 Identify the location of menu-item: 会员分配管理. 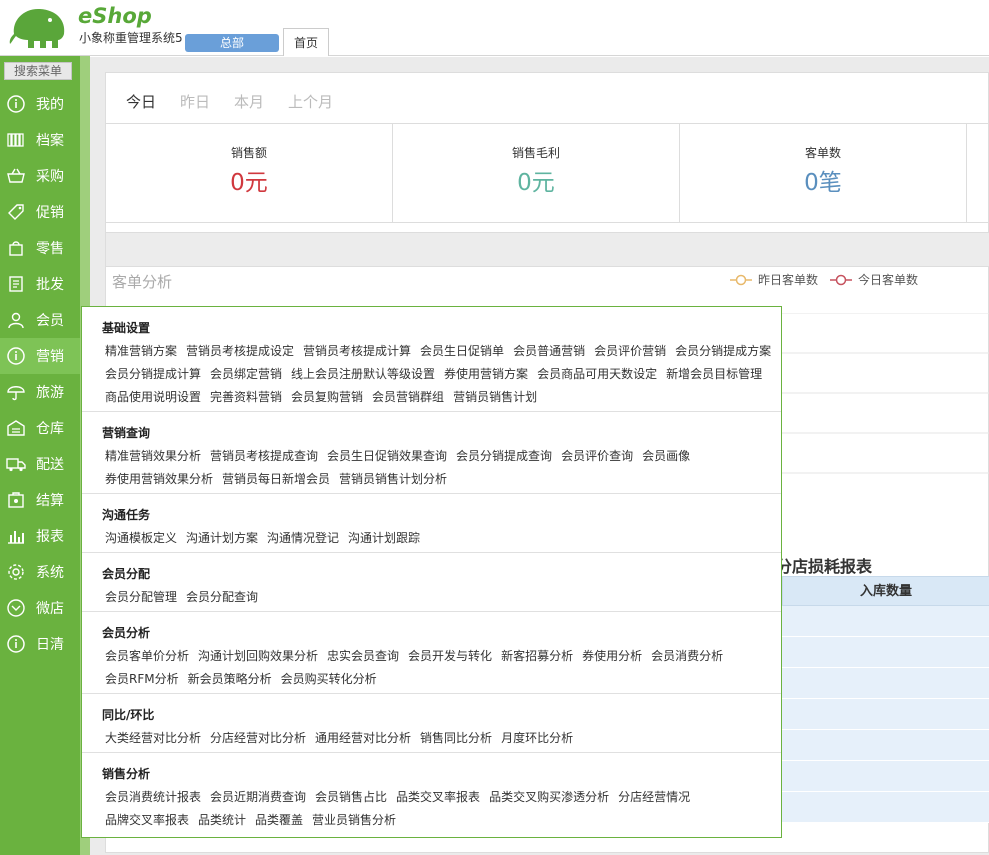
(141, 597).